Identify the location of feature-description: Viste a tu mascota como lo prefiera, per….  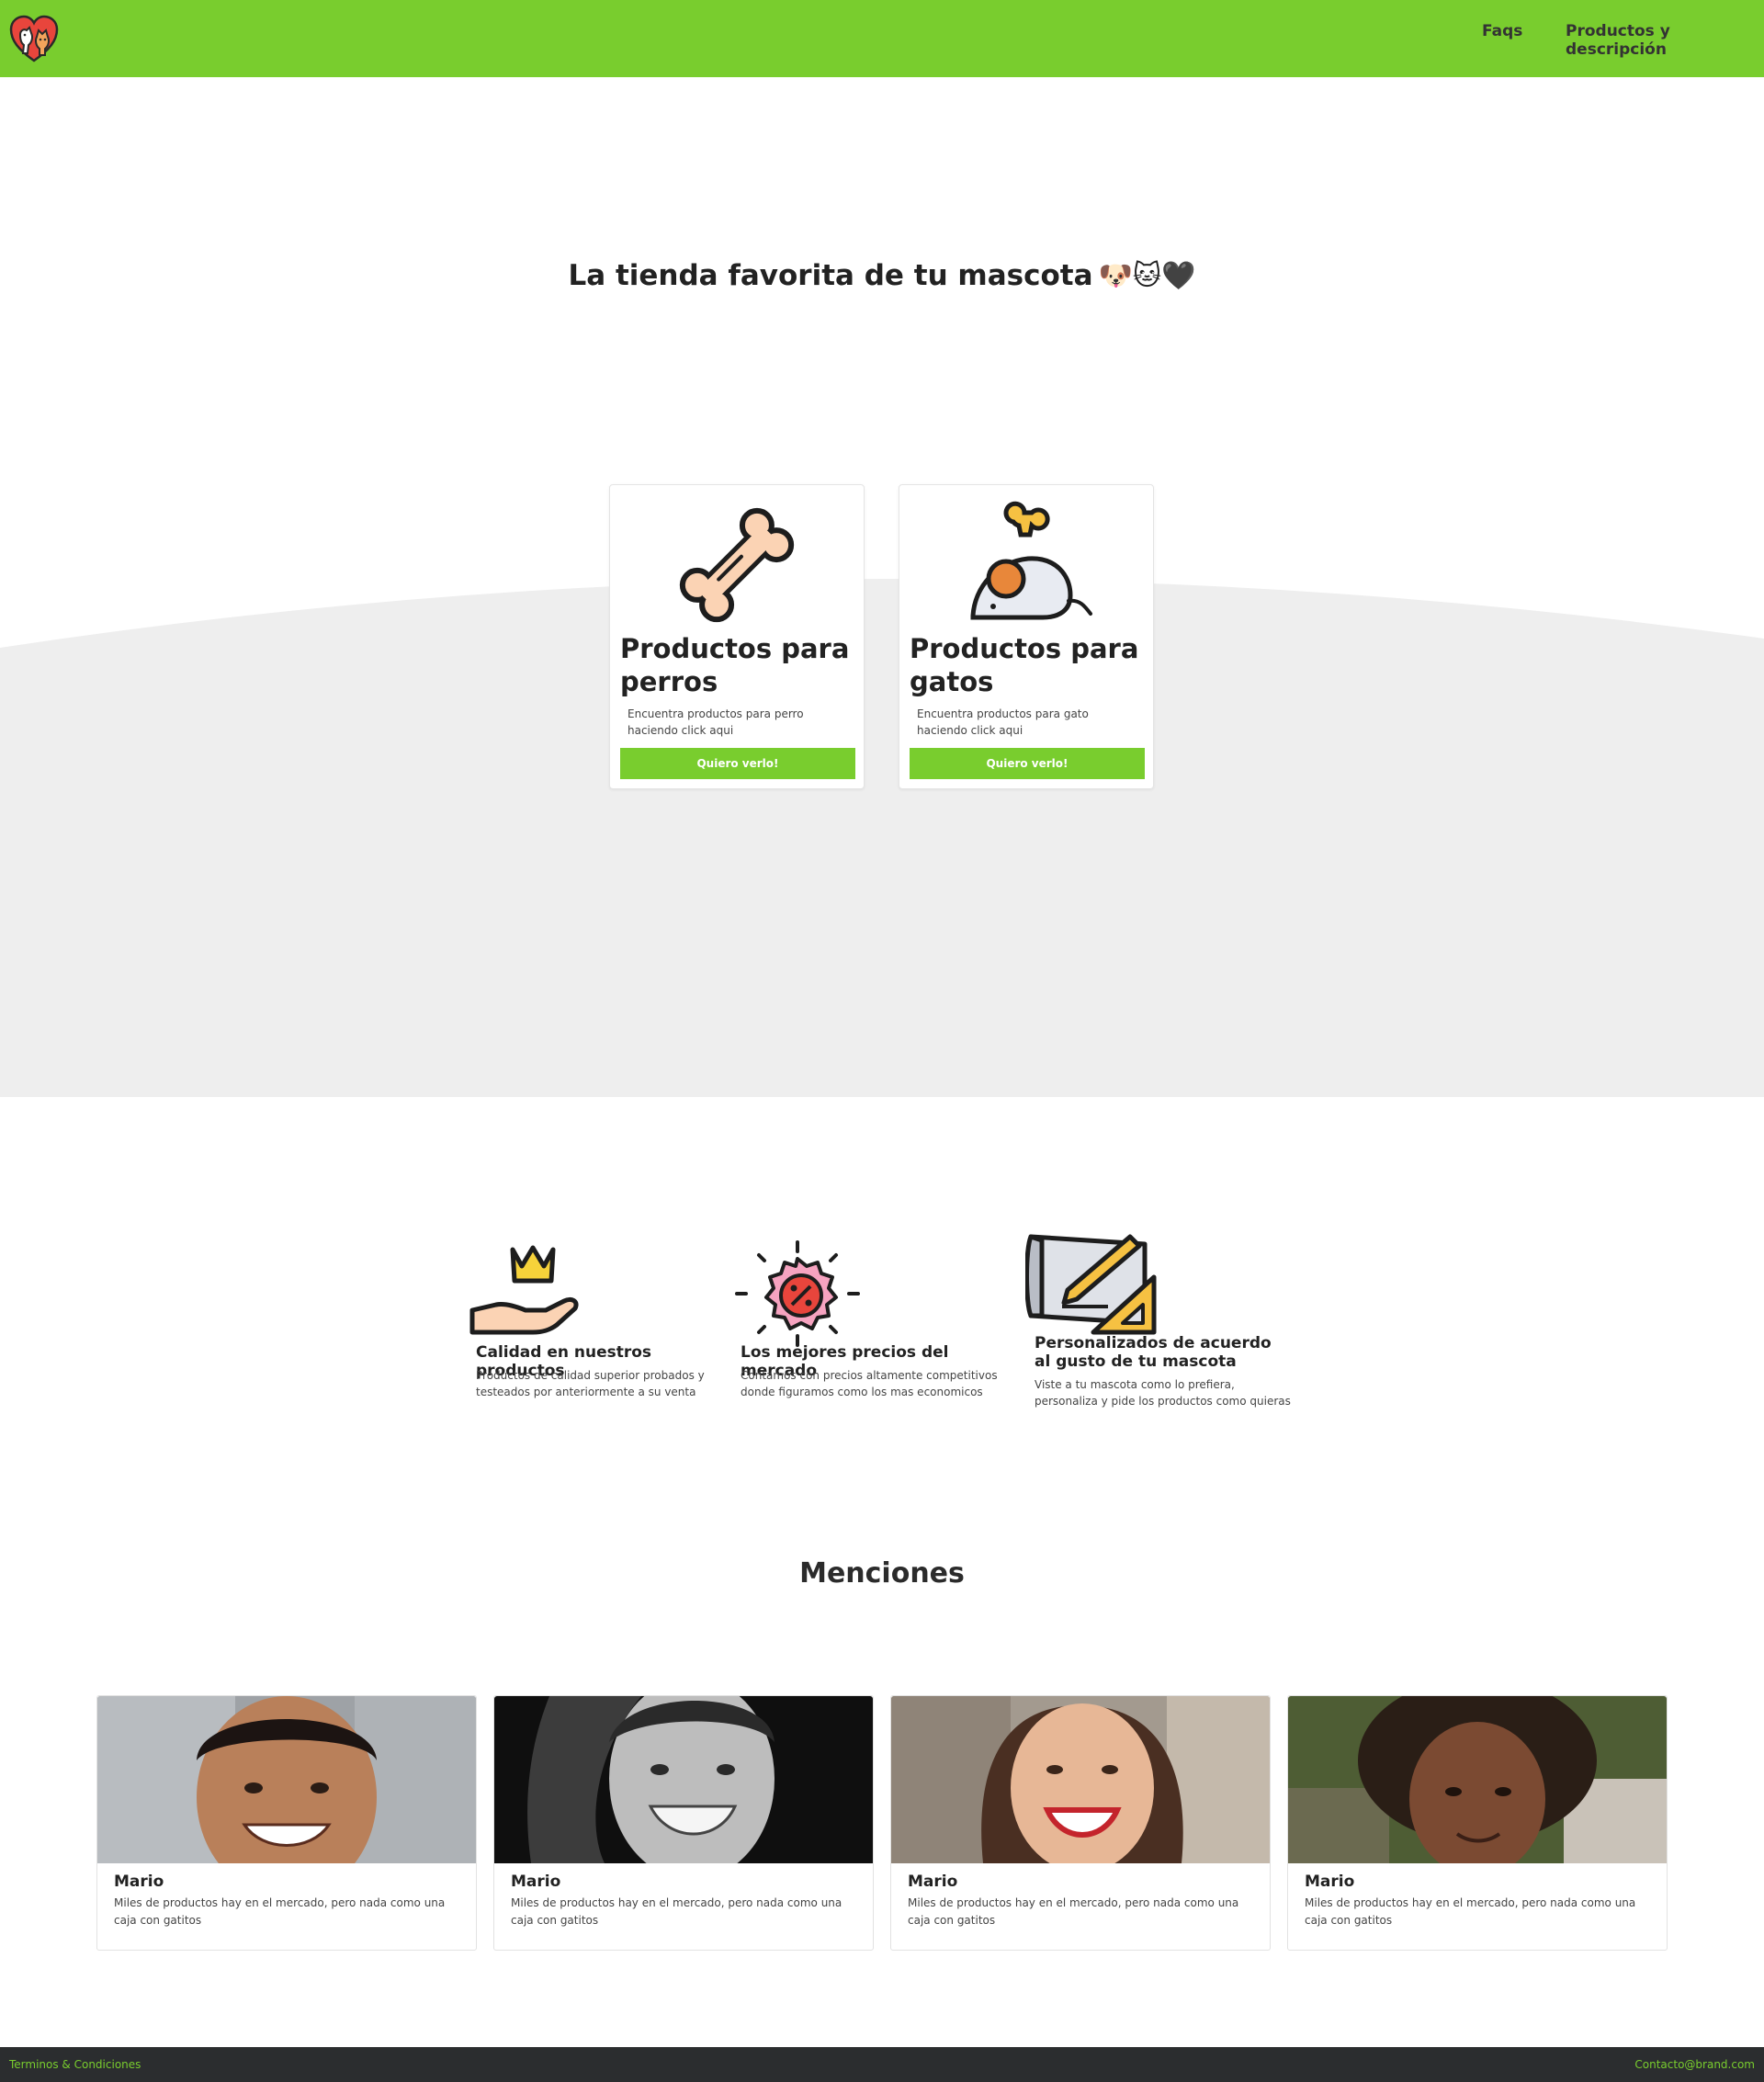
(1163, 1393).